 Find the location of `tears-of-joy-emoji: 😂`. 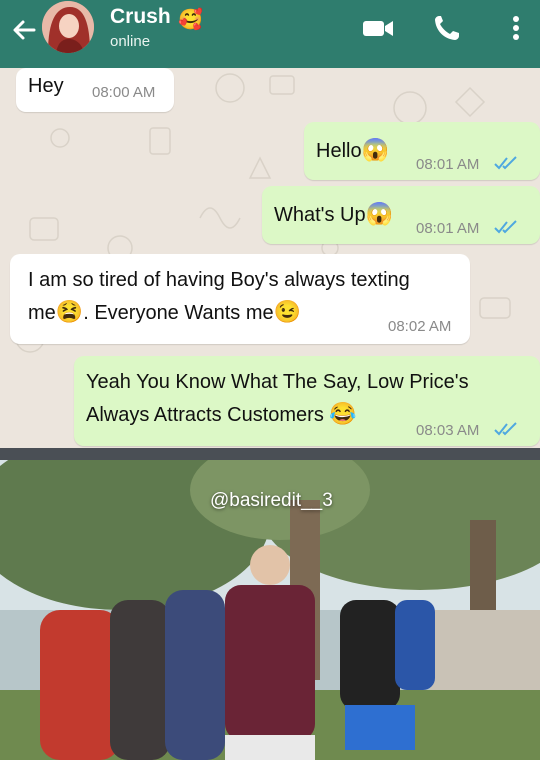

tears-of-joy-emoji: 😂 is located at coordinates (343, 413).